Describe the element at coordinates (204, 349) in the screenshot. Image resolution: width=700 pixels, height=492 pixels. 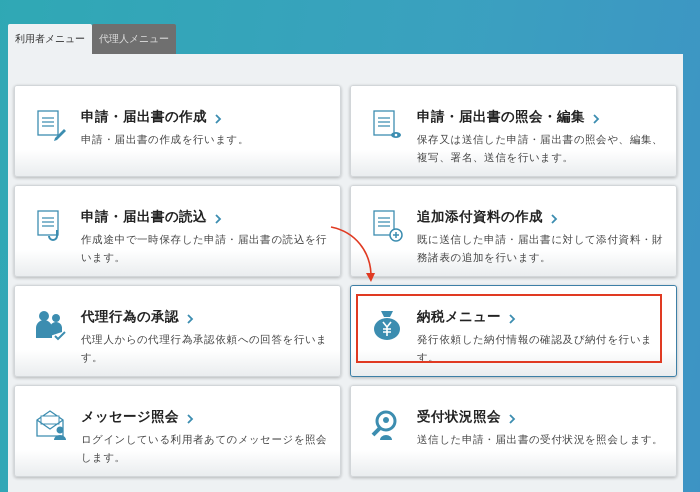
I see `card-description: 代理人からの代理行為承認依頼への回答を行います。` at that location.